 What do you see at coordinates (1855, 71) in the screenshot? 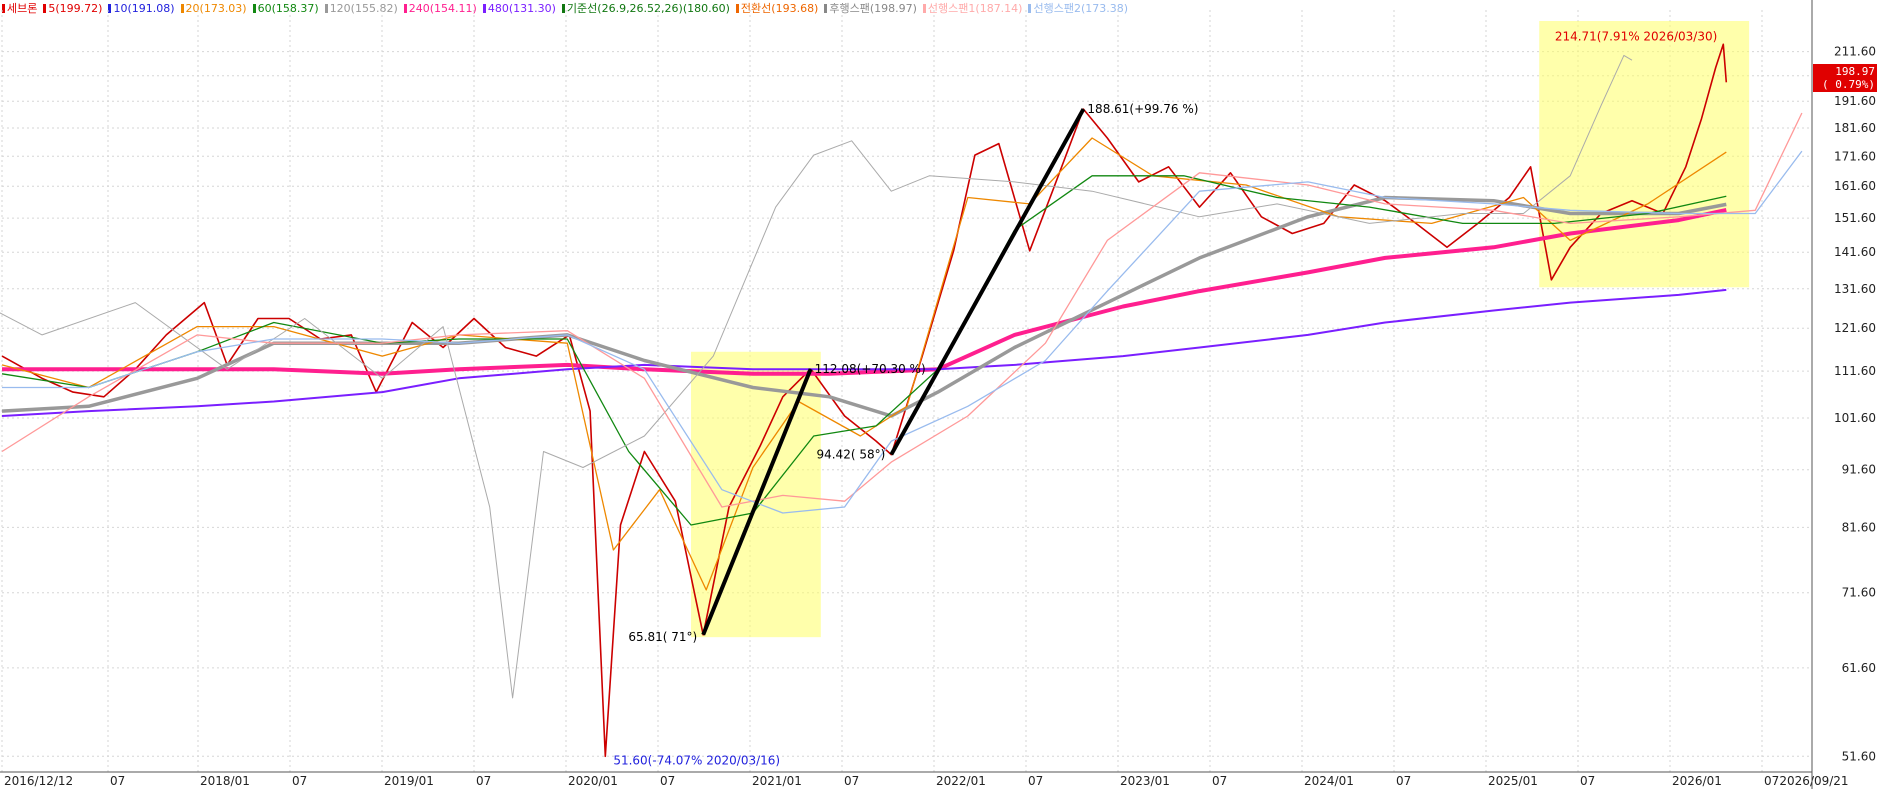
I see `current-price: 198.97` at bounding box center [1855, 71].